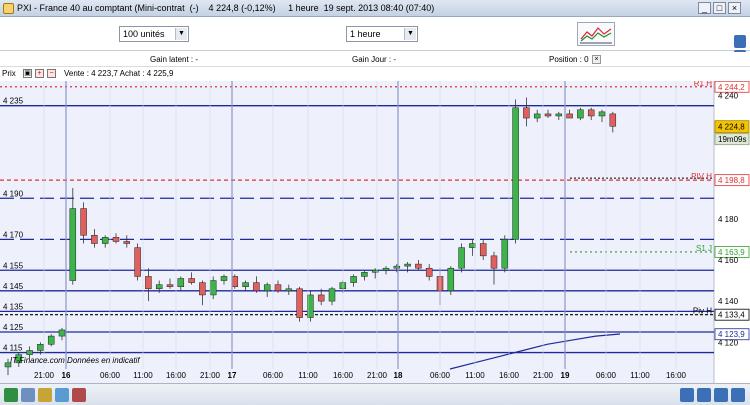 Image resolution: width=750 pixels, height=405 pixels. What do you see at coordinates (565, 375) in the screenshot?
I see `x-axis-tick: 19` at bounding box center [565, 375].